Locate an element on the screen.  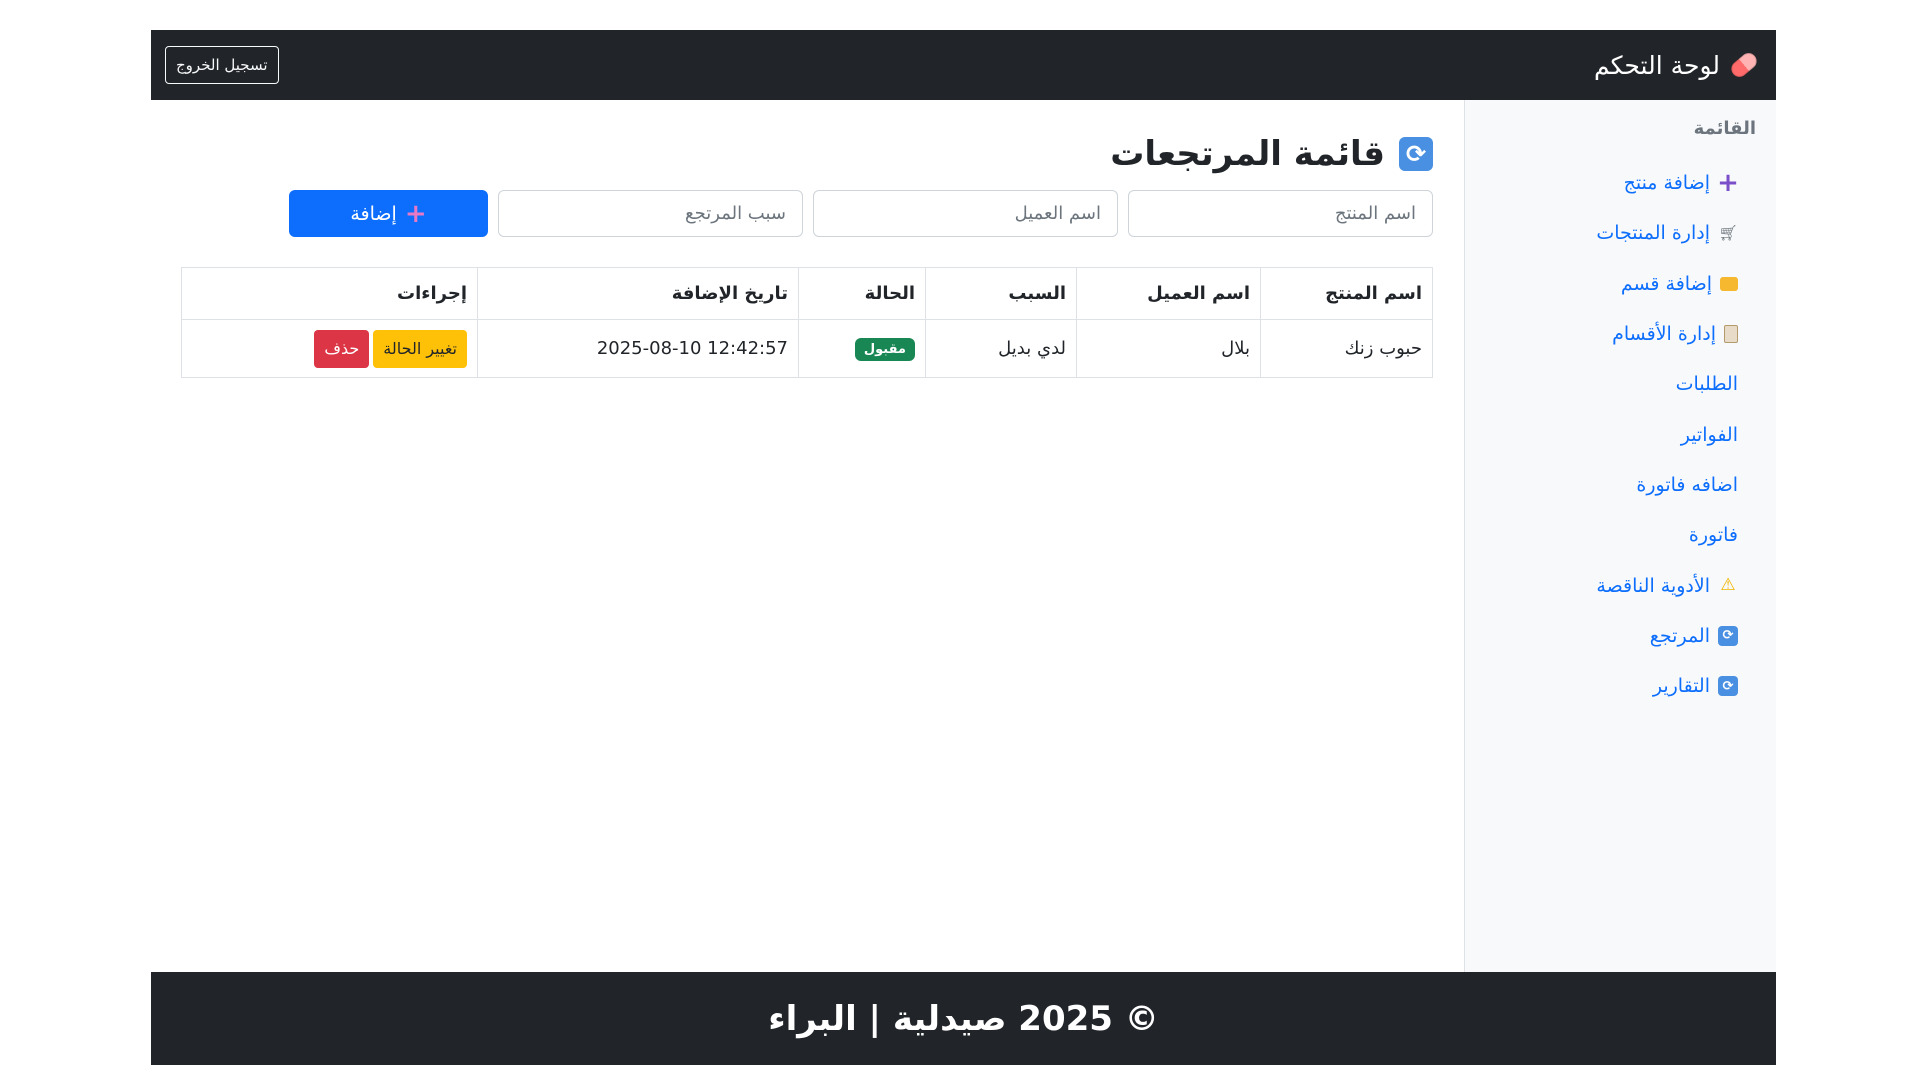
sidebar-item-label: إضافة منتج is located at coordinates (1666, 183).